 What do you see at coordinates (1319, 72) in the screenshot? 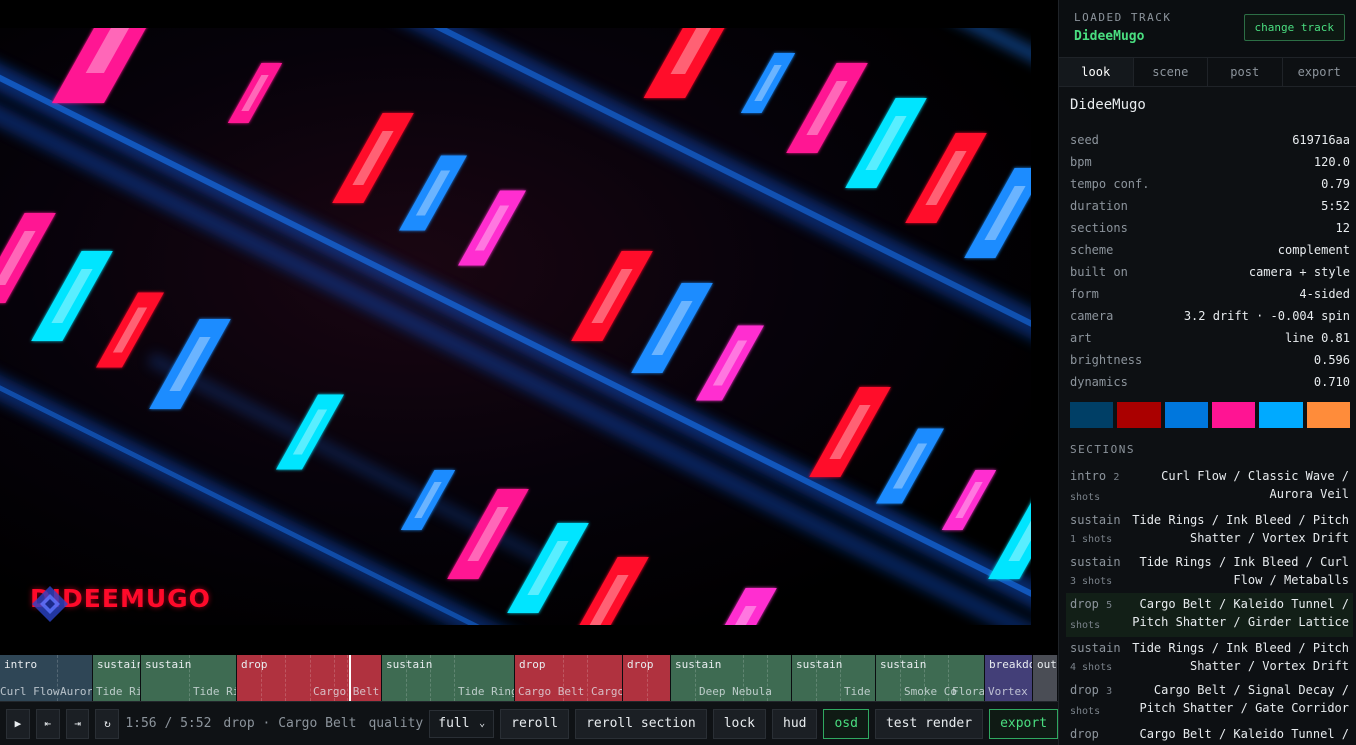
I see `tab-export: export` at bounding box center [1319, 72].